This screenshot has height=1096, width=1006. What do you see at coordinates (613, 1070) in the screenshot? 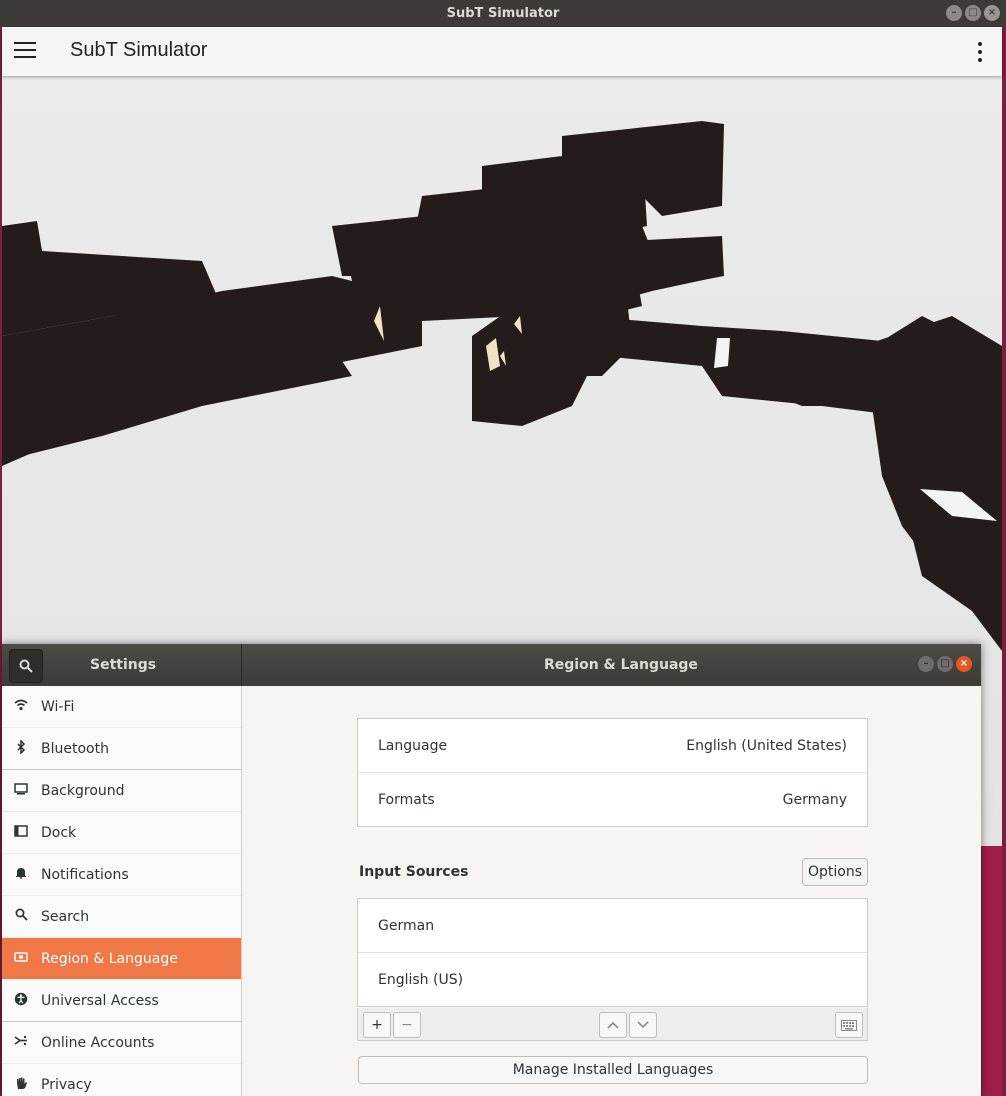
I see `manage-installed-languages-button: Manage Installed Languages` at bounding box center [613, 1070].